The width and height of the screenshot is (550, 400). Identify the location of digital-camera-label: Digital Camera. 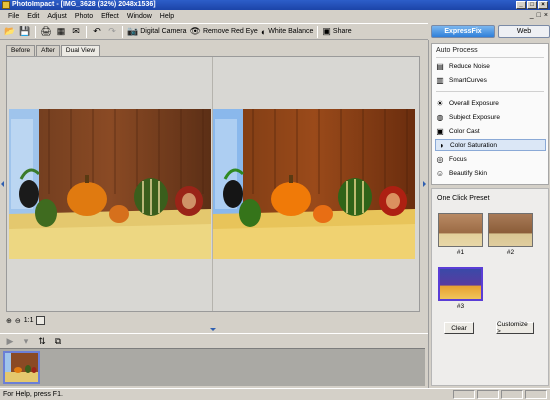
(163, 31).